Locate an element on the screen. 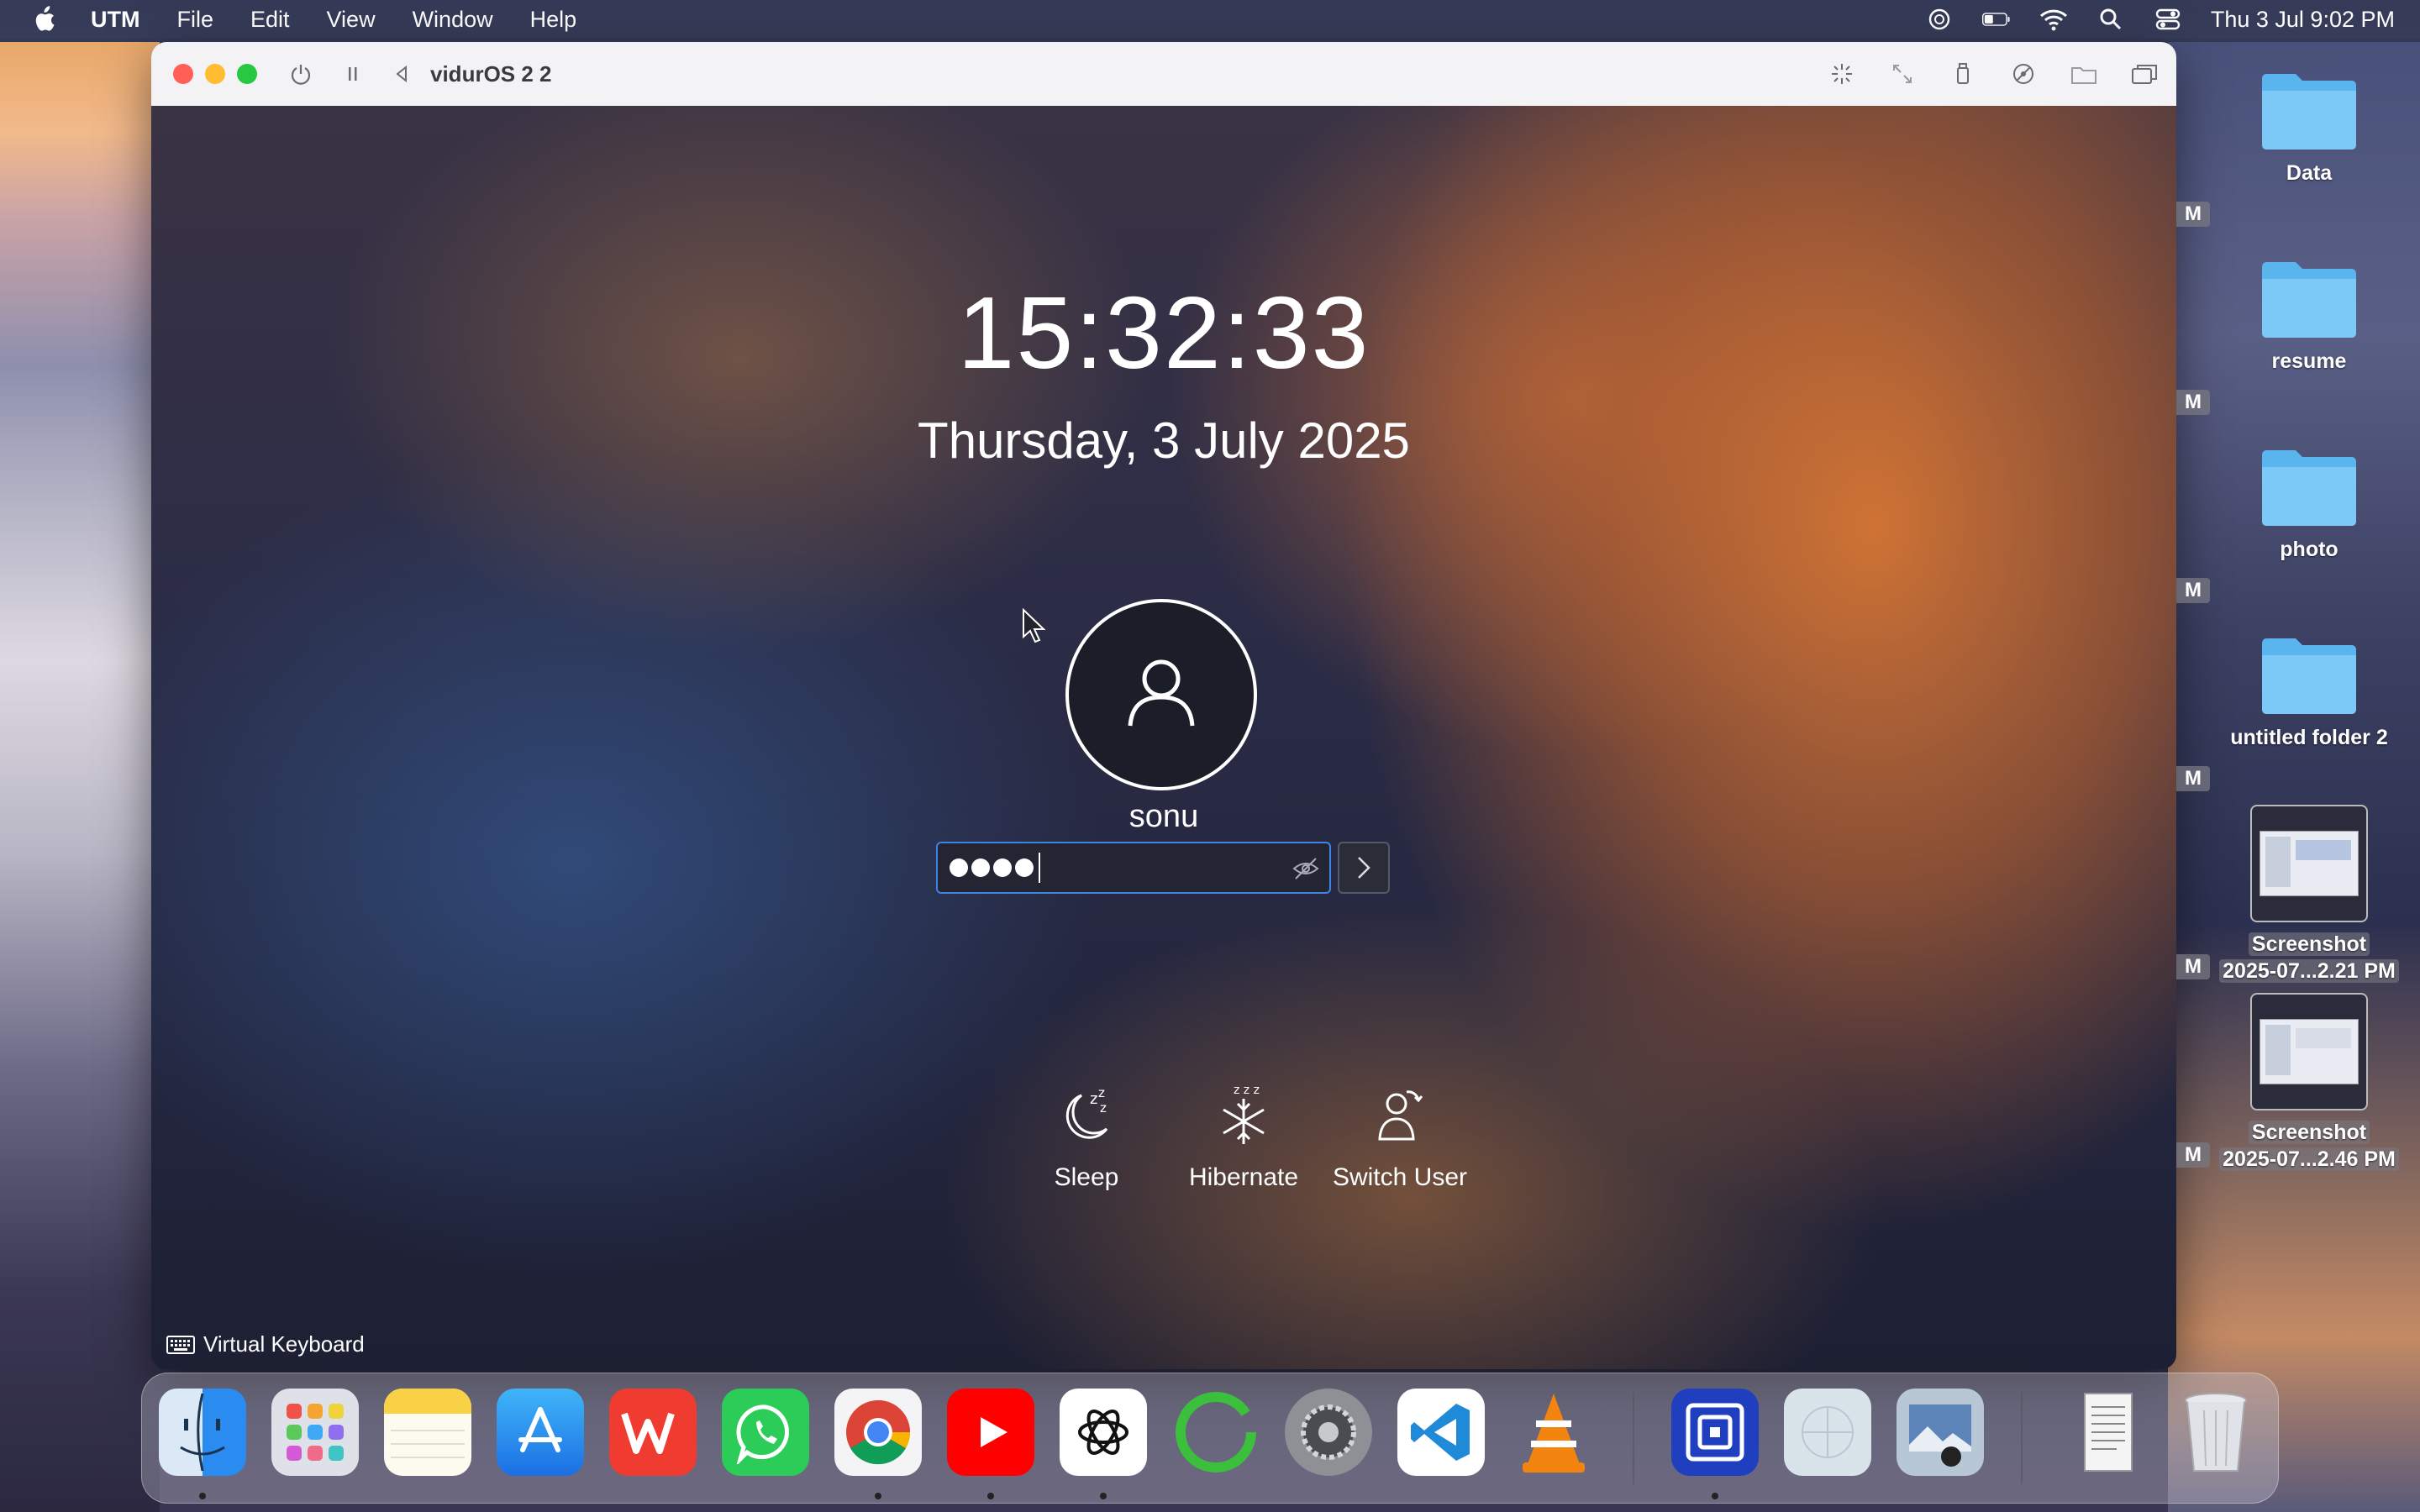  dock is located at coordinates (1210, 1438).